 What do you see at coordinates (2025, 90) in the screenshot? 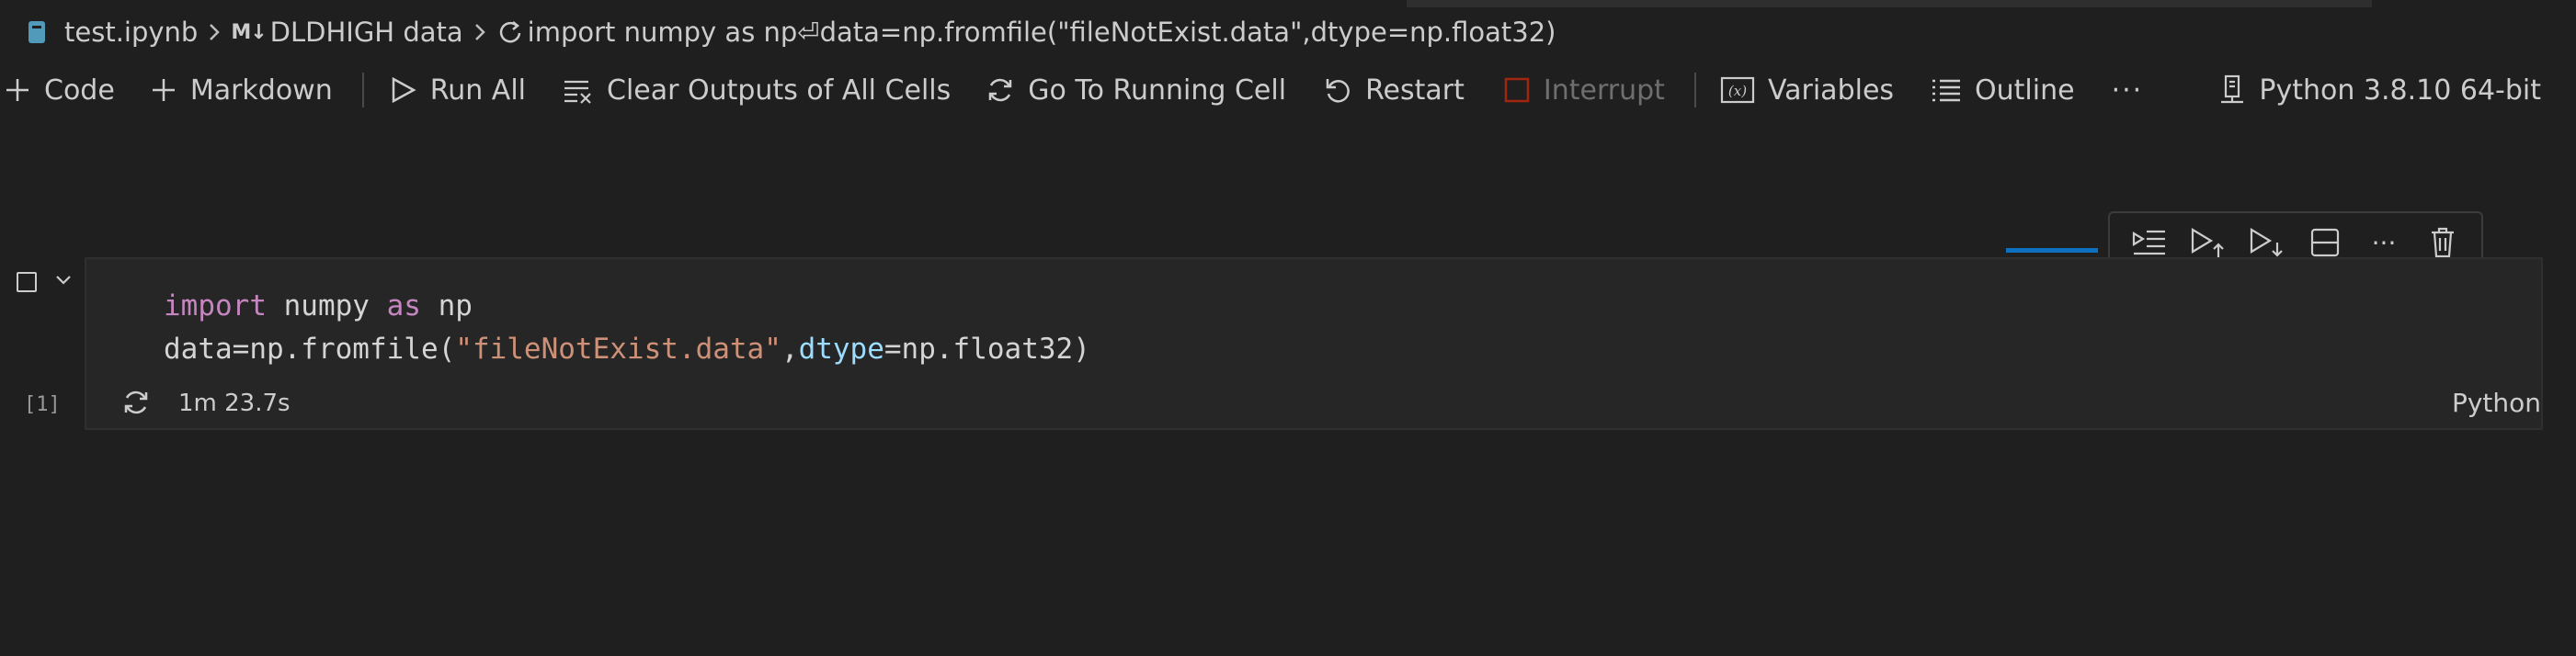
I see `outline-label: Outline` at bounding box center [2025, 90].